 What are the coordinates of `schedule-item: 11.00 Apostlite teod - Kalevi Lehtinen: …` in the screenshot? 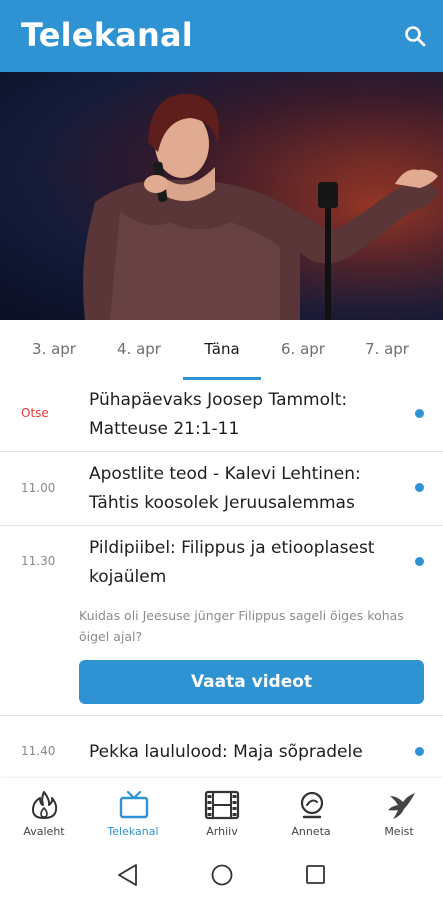 It's located at (221, 489).